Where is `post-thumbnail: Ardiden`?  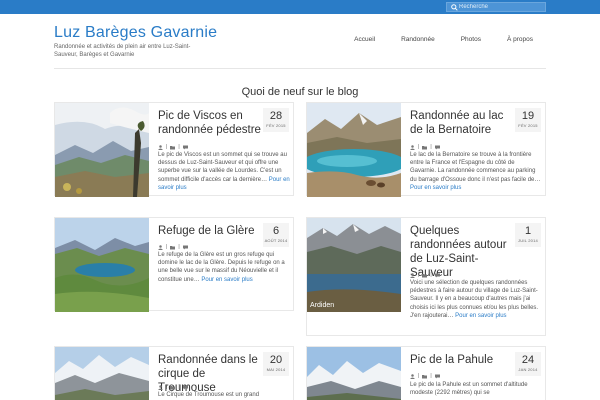 post-thumbnail: Ardiden is located at coordinates (354, 265).